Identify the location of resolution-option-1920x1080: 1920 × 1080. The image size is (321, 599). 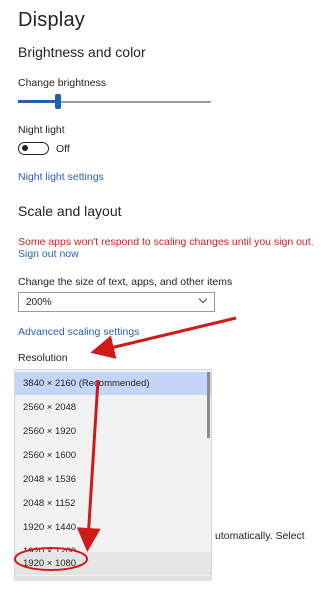
(113, 563).